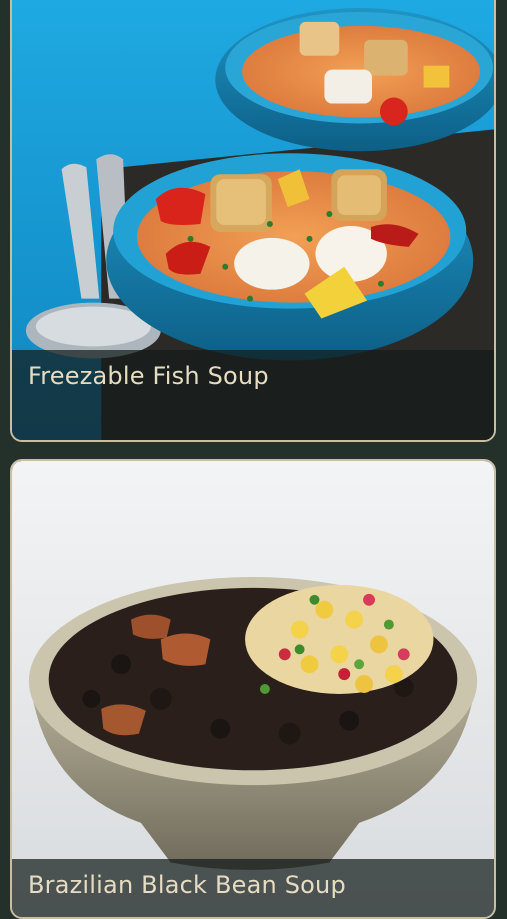 This screenshot has width=507, height=919. I want to click on recipe-title: Brazilian Black Bean Soup, so click(187, 885).